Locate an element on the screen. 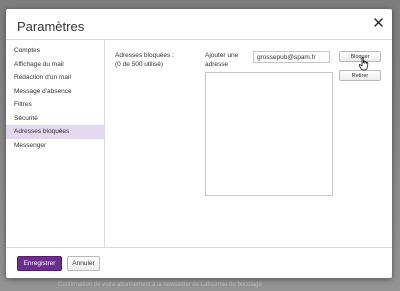  close-icon is located at coordinates (378, 22).